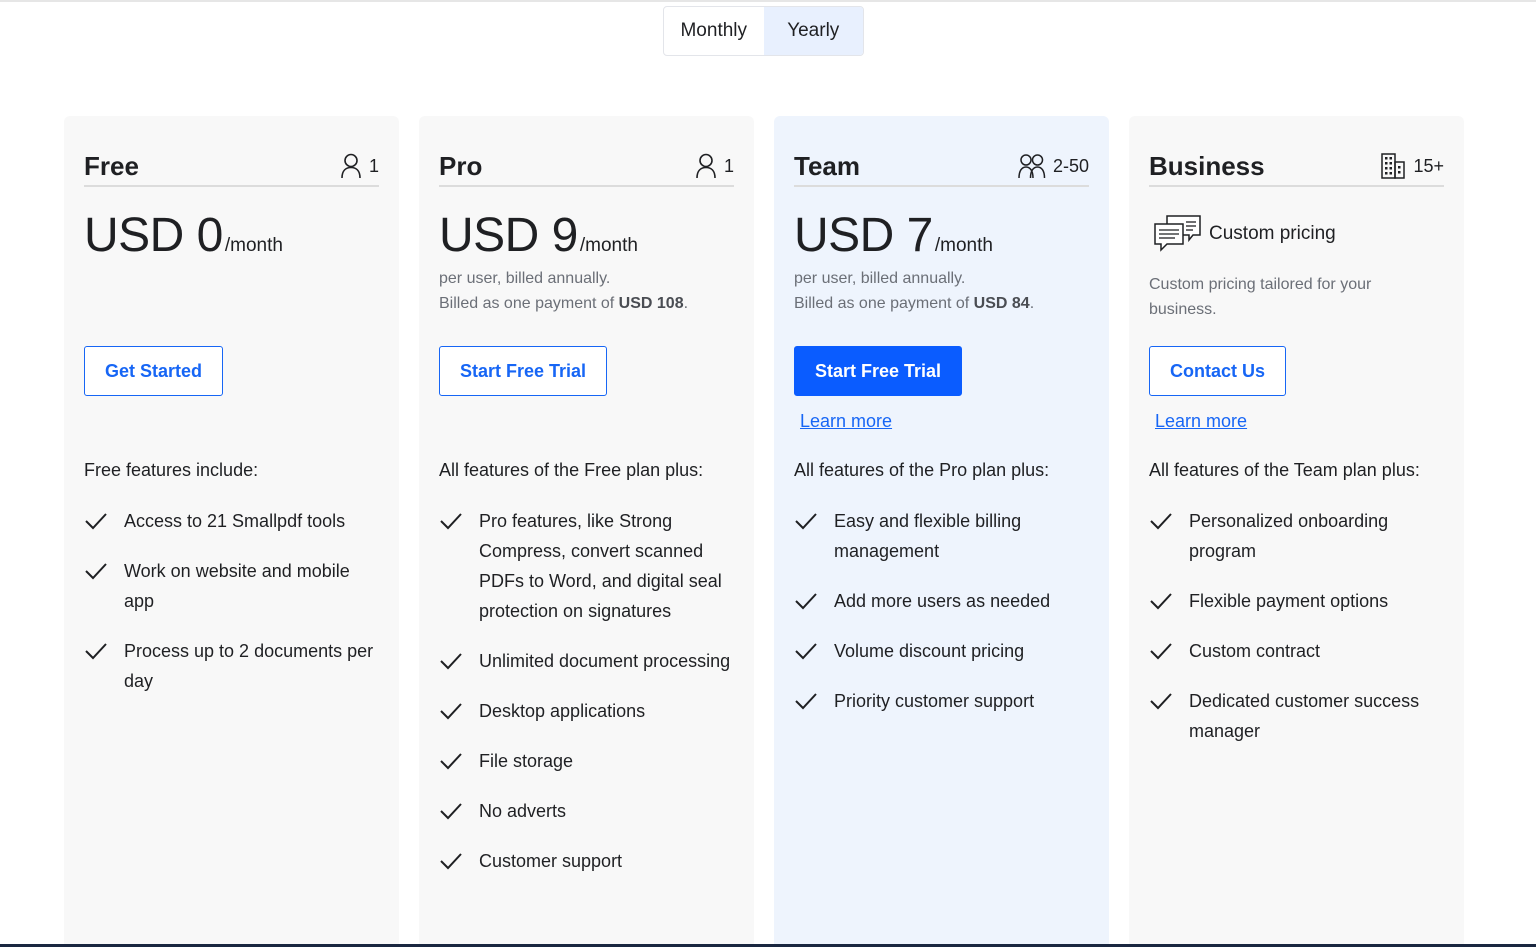 The image size is (1536, 947). Describe the element at coordinates (934, 701) in the screenshot. I see `feature-text: Priority customer support` at that location.